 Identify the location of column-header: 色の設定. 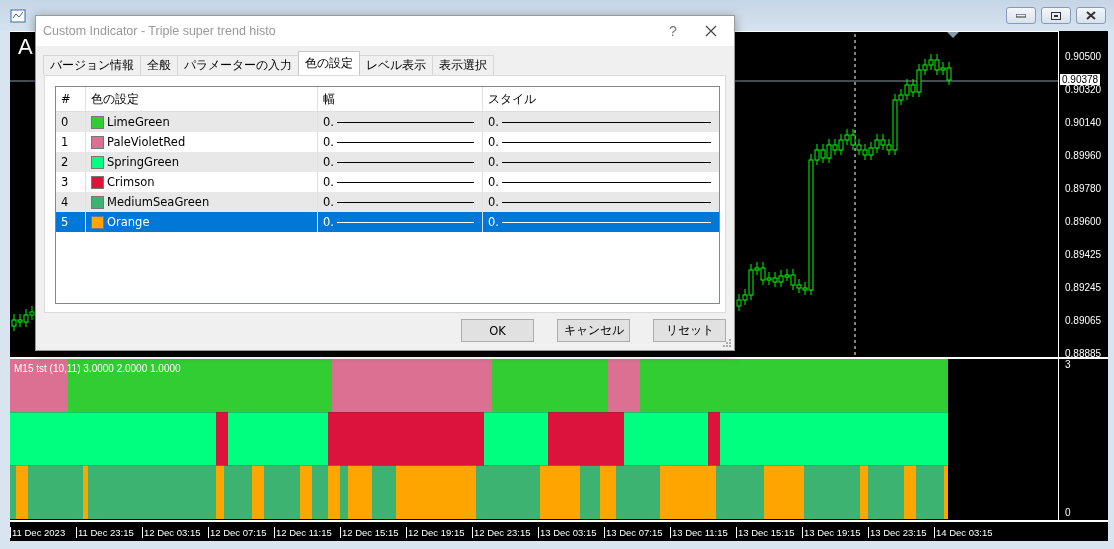
(202, 99).